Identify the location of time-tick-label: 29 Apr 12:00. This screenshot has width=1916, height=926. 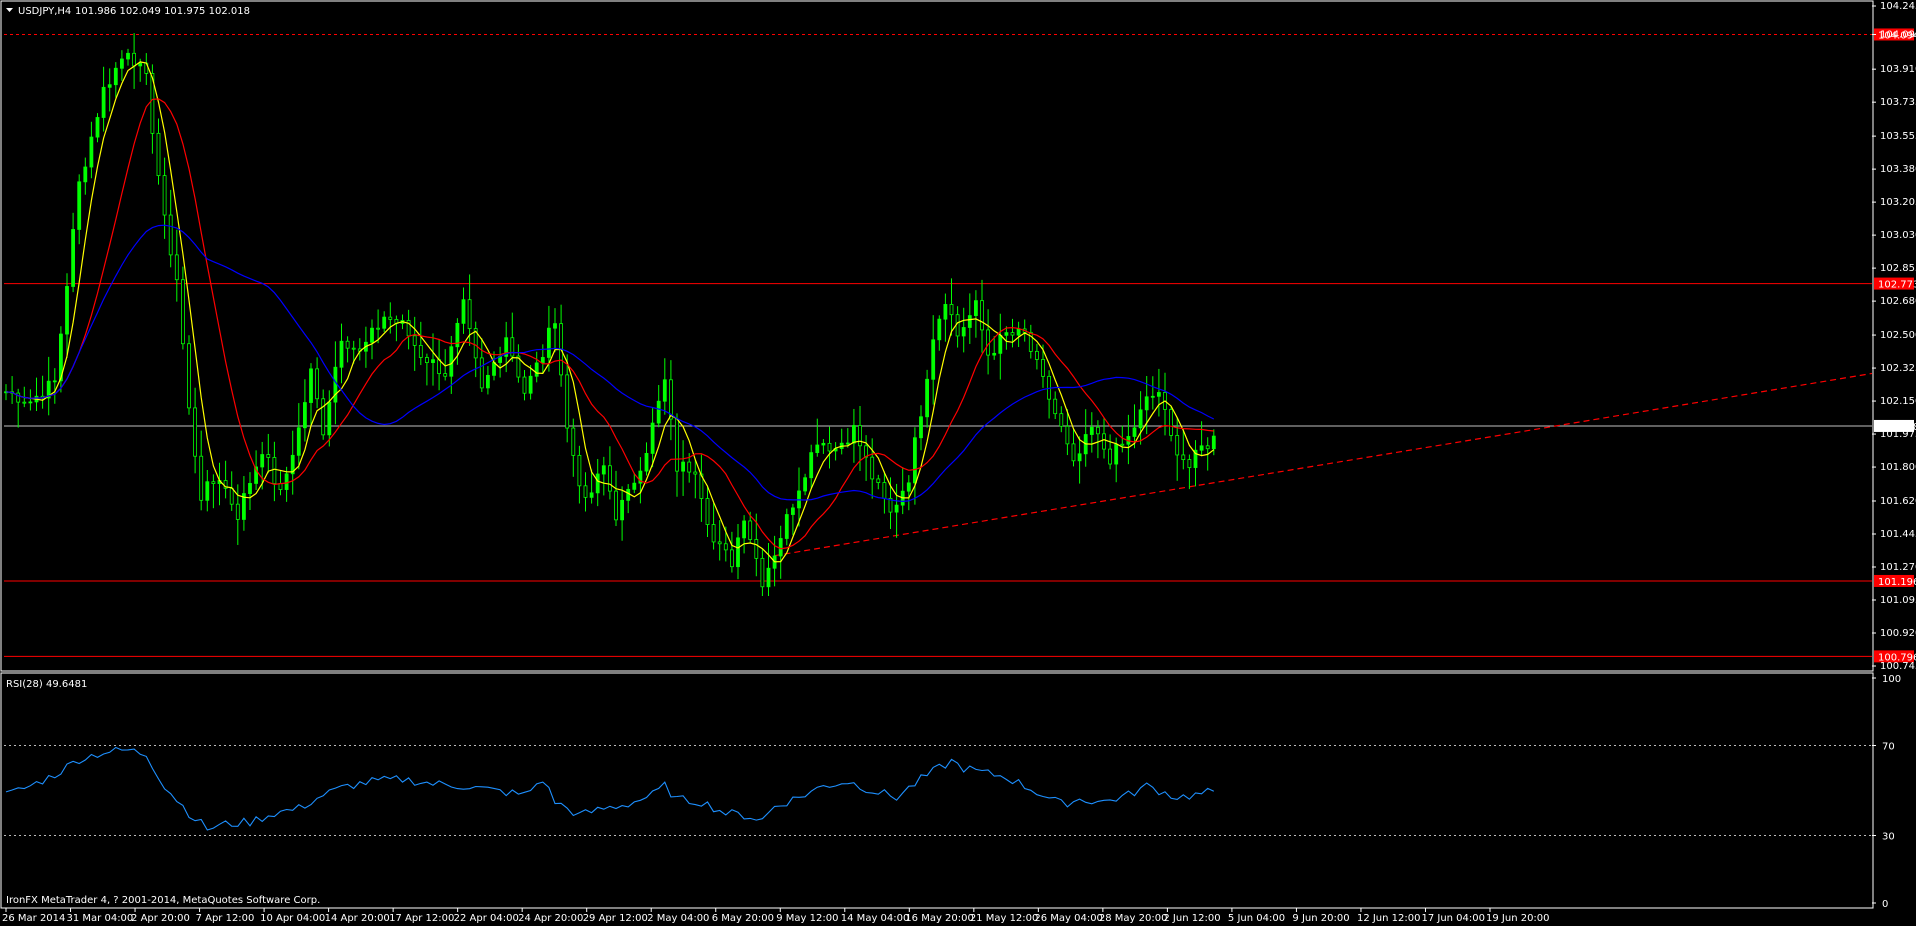
(615, 918).